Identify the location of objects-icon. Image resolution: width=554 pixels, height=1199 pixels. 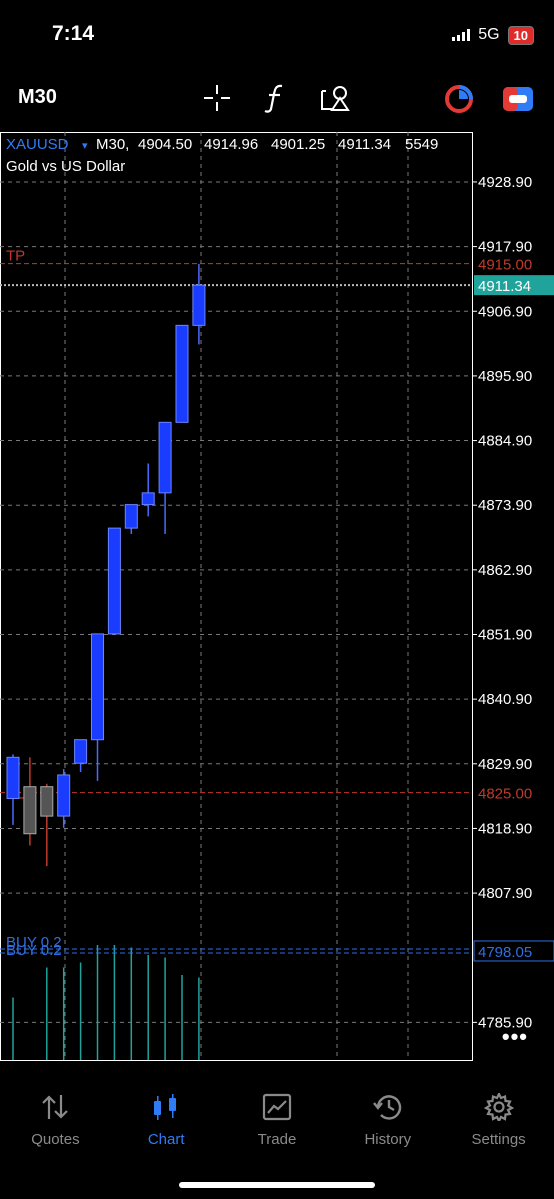
(336, 98).